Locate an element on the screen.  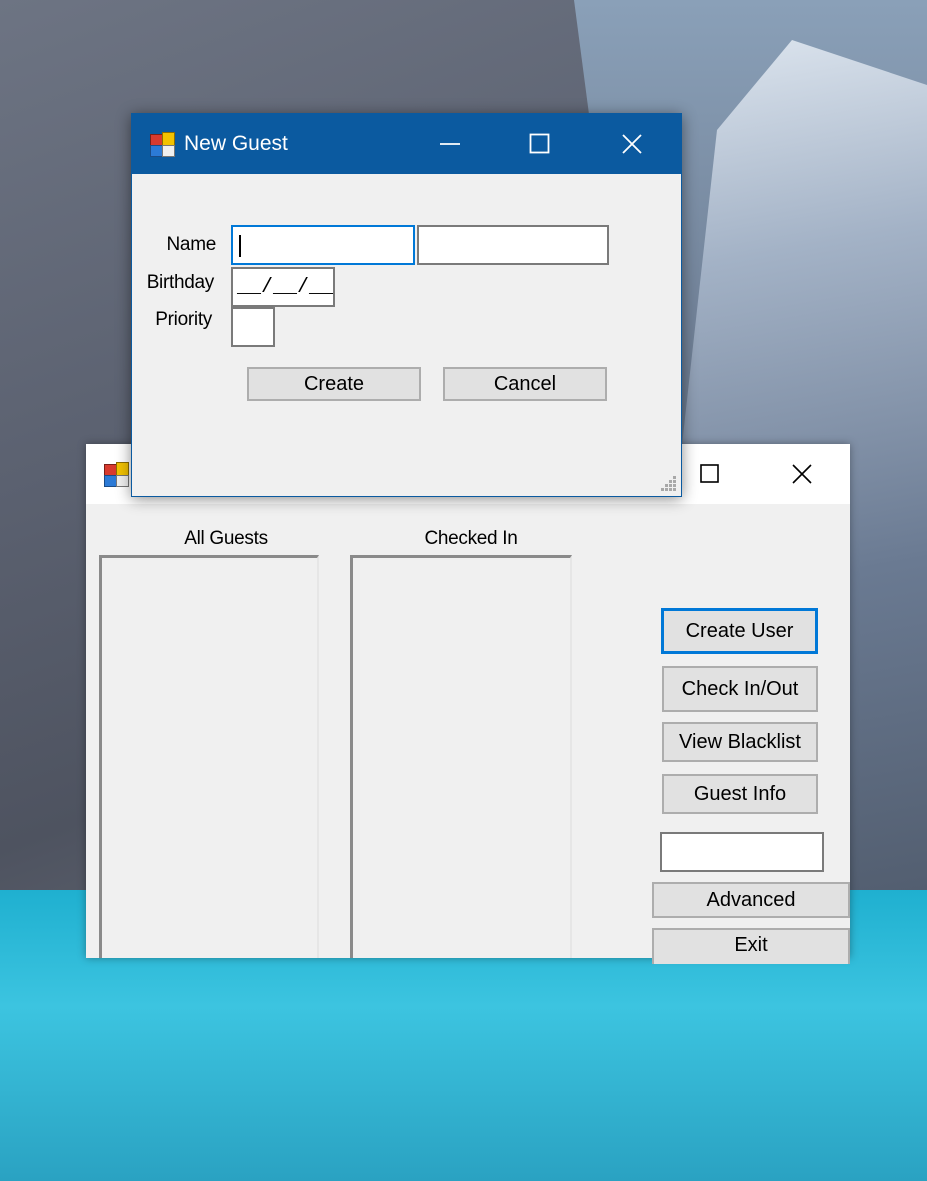
last-name-input is located at coordinates (513, 245).